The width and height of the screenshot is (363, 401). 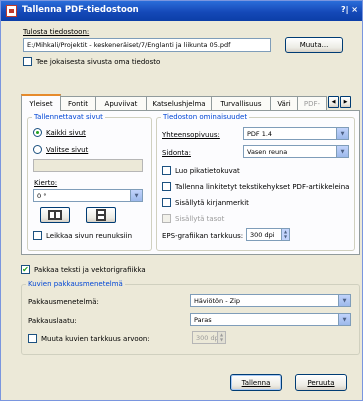 I want to click on thumbnails-checkbox, so click(x=166, y=170).